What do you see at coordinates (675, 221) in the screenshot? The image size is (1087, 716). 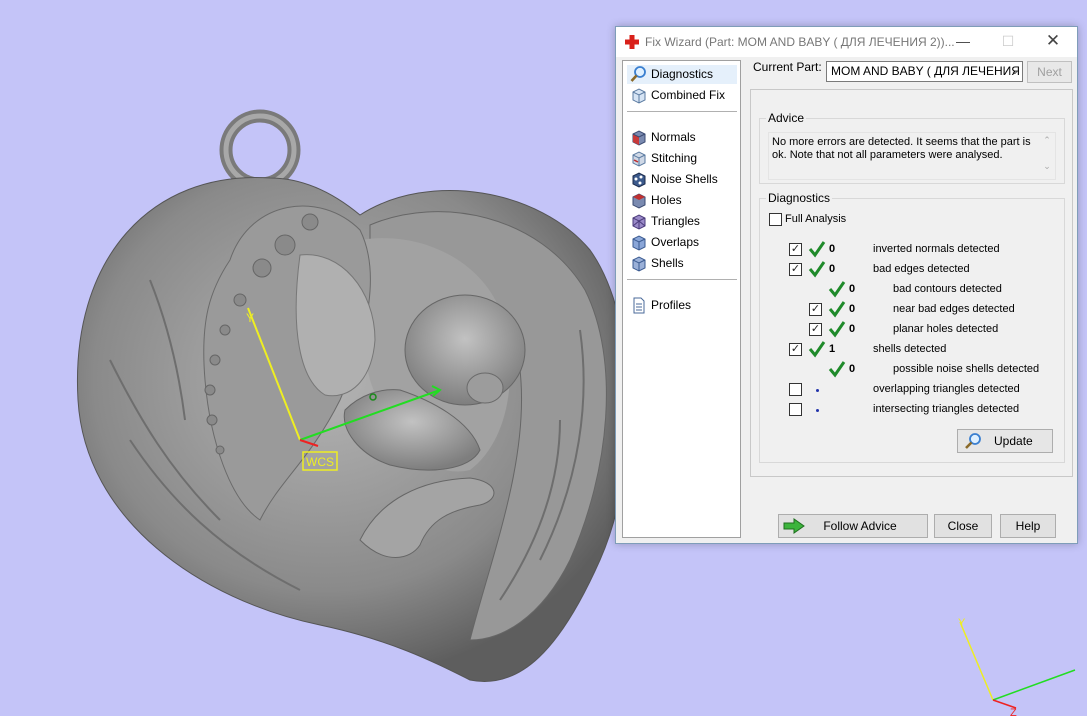 I see `nav-label: Triangles` at bounding box center [675, 221].